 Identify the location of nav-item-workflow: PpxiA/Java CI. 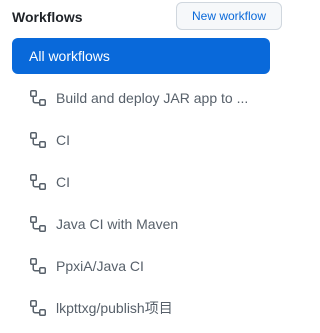
(141, 266).